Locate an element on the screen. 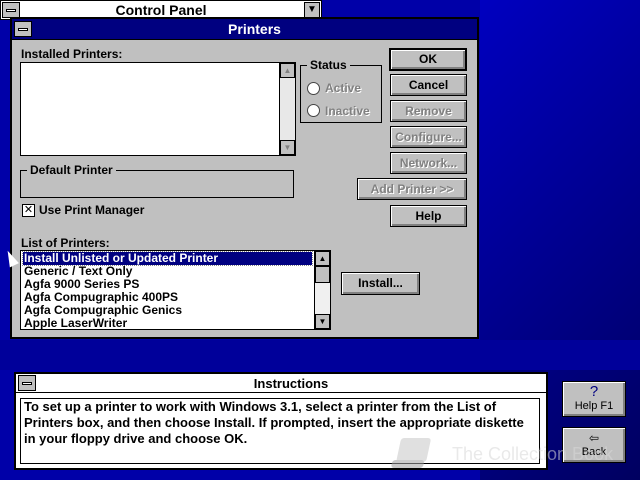  cancel-button: Cancel is located at coordinates (428, 85).